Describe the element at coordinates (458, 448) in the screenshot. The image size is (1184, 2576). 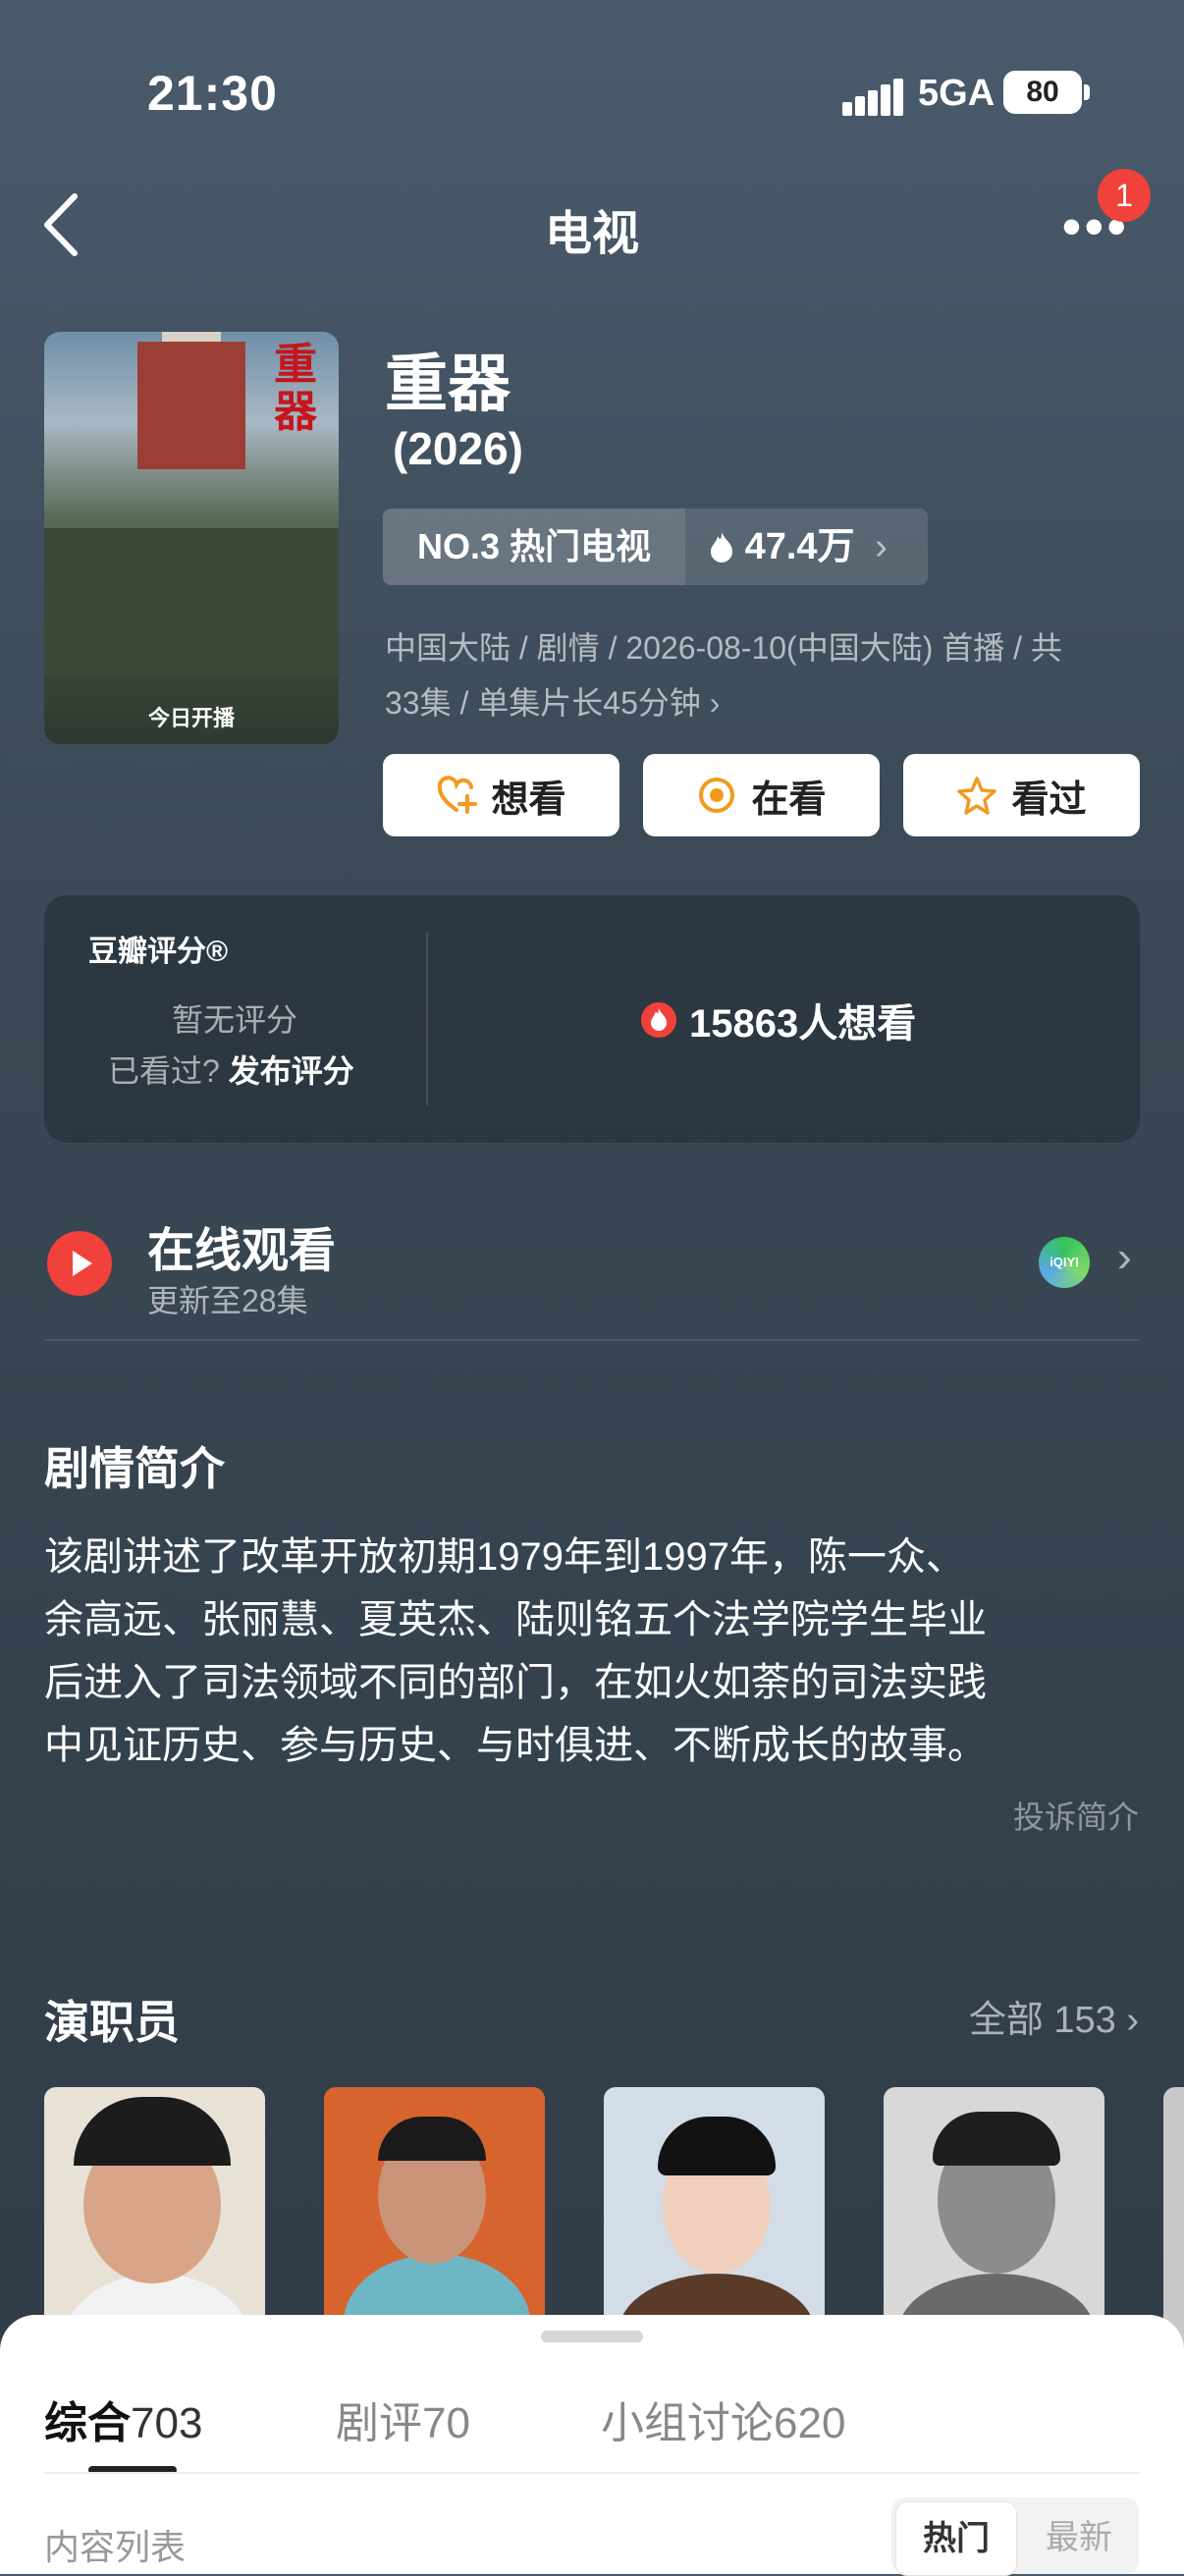
I see `movie-year: (2026)` at that location.